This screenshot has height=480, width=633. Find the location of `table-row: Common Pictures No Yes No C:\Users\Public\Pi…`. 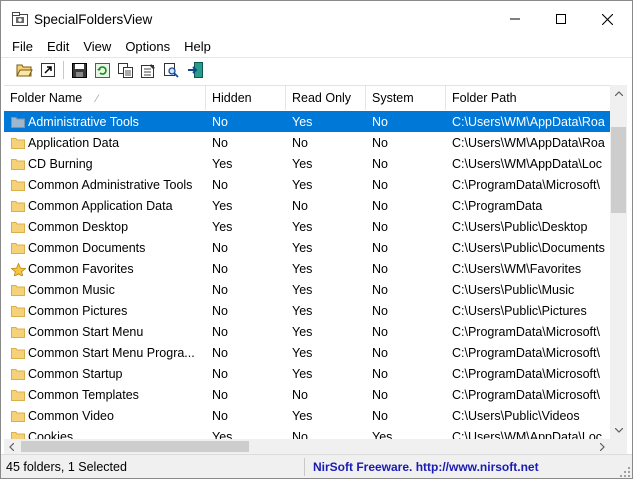

table-row: Common Pictures No Yes No C:\Users\Public\Pi… is located at coordinates (307, 310).